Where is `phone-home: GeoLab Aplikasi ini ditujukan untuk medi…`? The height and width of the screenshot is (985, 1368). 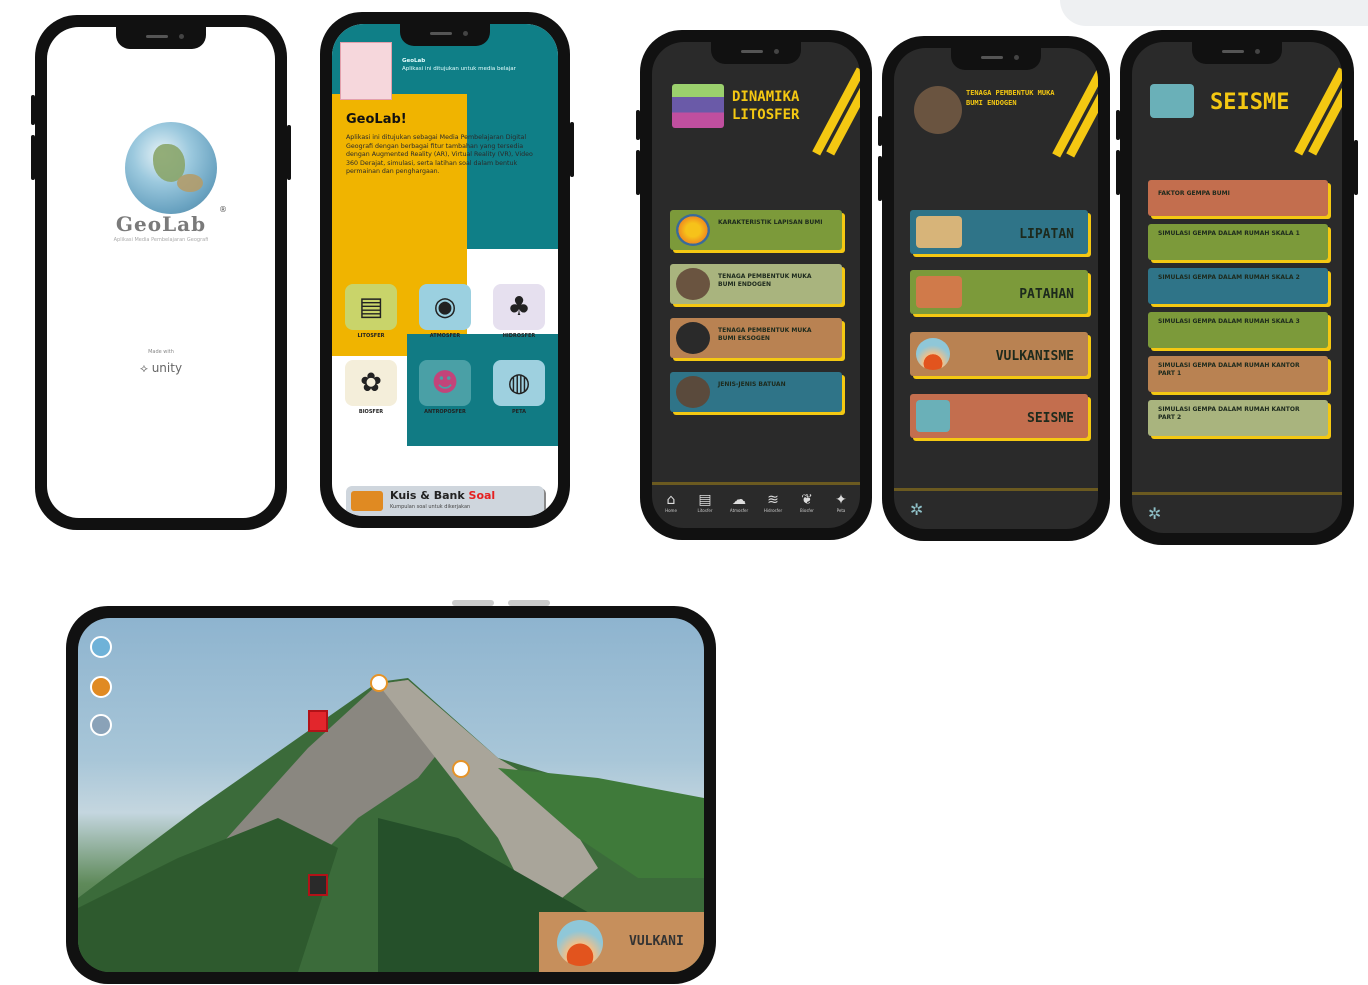 phone-home: GeoLab Aplikasi ini ditujukan untuk medi… is located at coordinates (447, 270).